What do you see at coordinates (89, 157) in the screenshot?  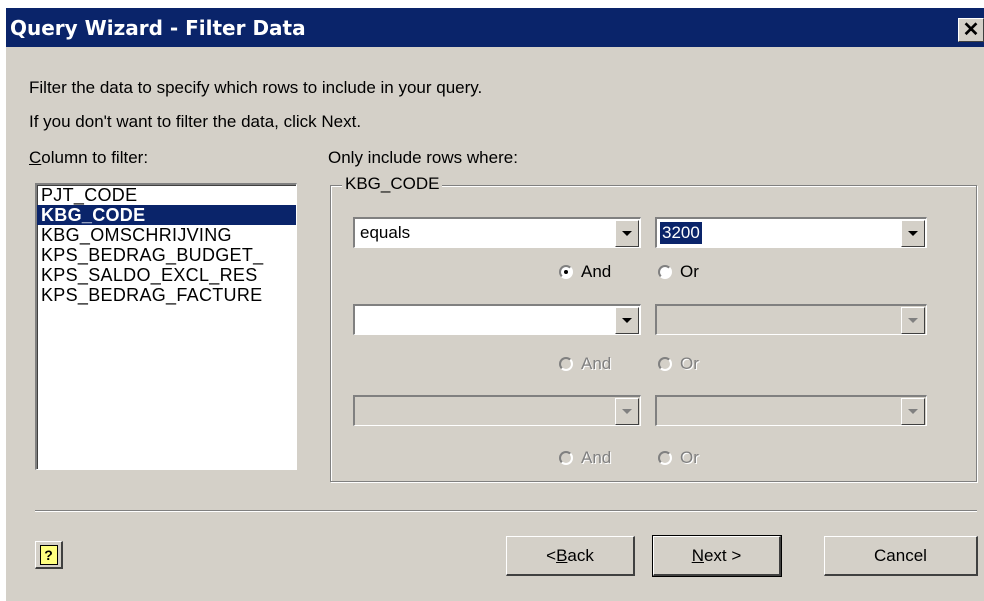 I see `column-to-filter-label: Column to filter:` at bounding box center [89, 157].